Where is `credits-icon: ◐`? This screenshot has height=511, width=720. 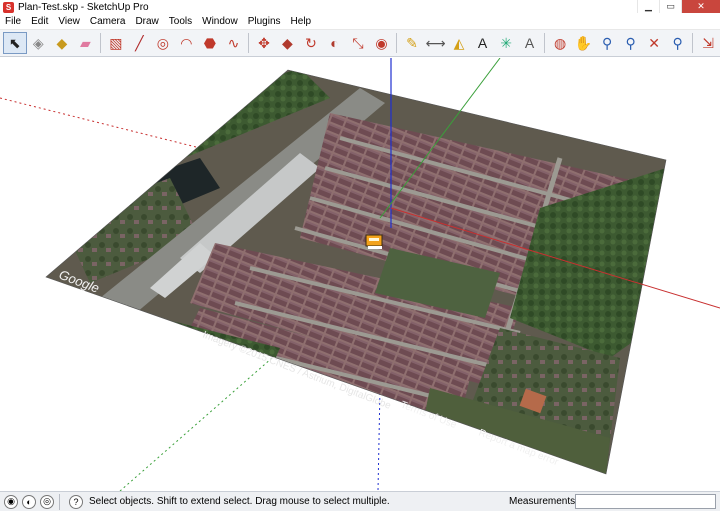
credits-icon: ◐ is located at coordinates (29, 501).